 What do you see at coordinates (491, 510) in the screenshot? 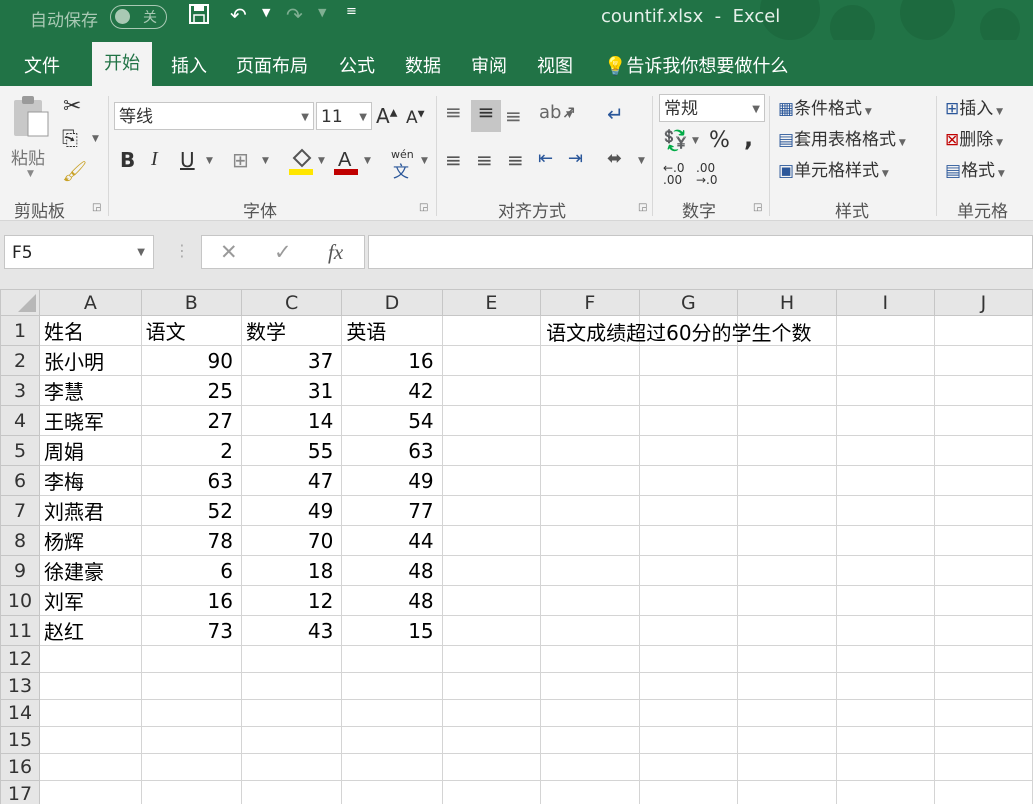
I see `cell-e7` at bounding box center [491, 510].